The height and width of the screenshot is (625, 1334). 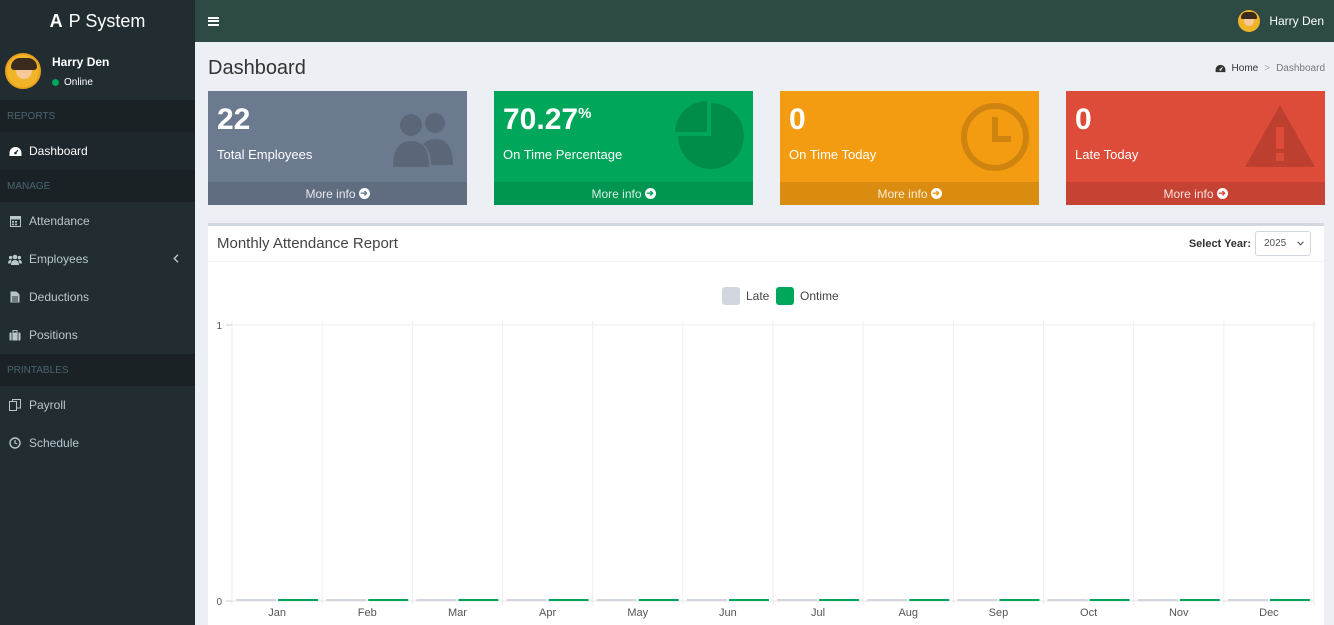 What do you see at coordinates (277, 613) in the screenshot?
I see `x-tick-label: Jan` at bounding box center [277, 613].